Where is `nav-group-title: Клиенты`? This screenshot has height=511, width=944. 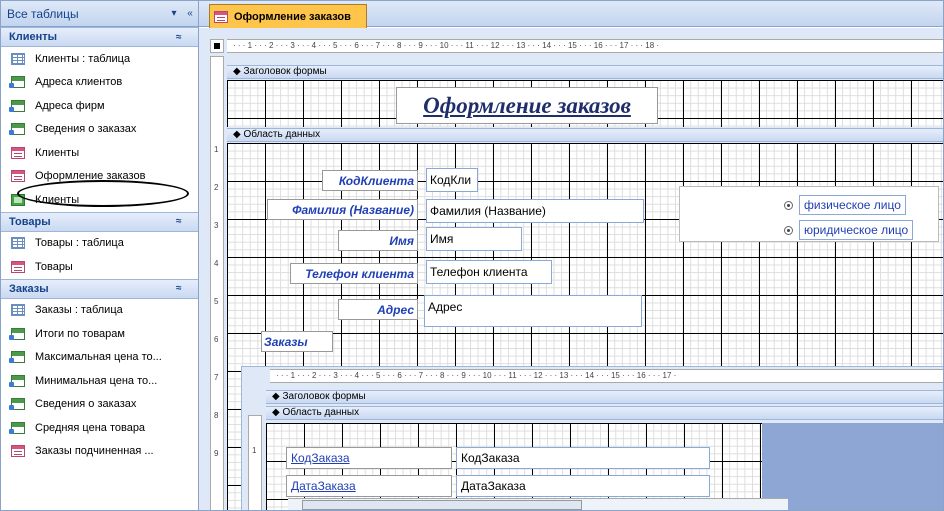 nav-group-title: Клиенты is located at coordinates (33, 37).